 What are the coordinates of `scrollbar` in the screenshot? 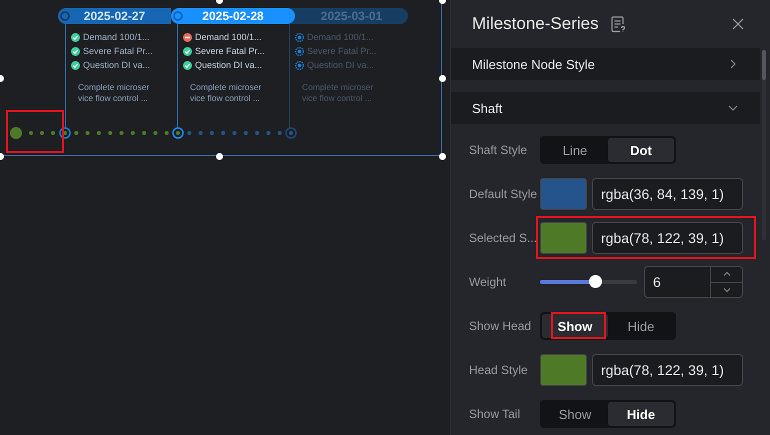 It's located at (764, 65).